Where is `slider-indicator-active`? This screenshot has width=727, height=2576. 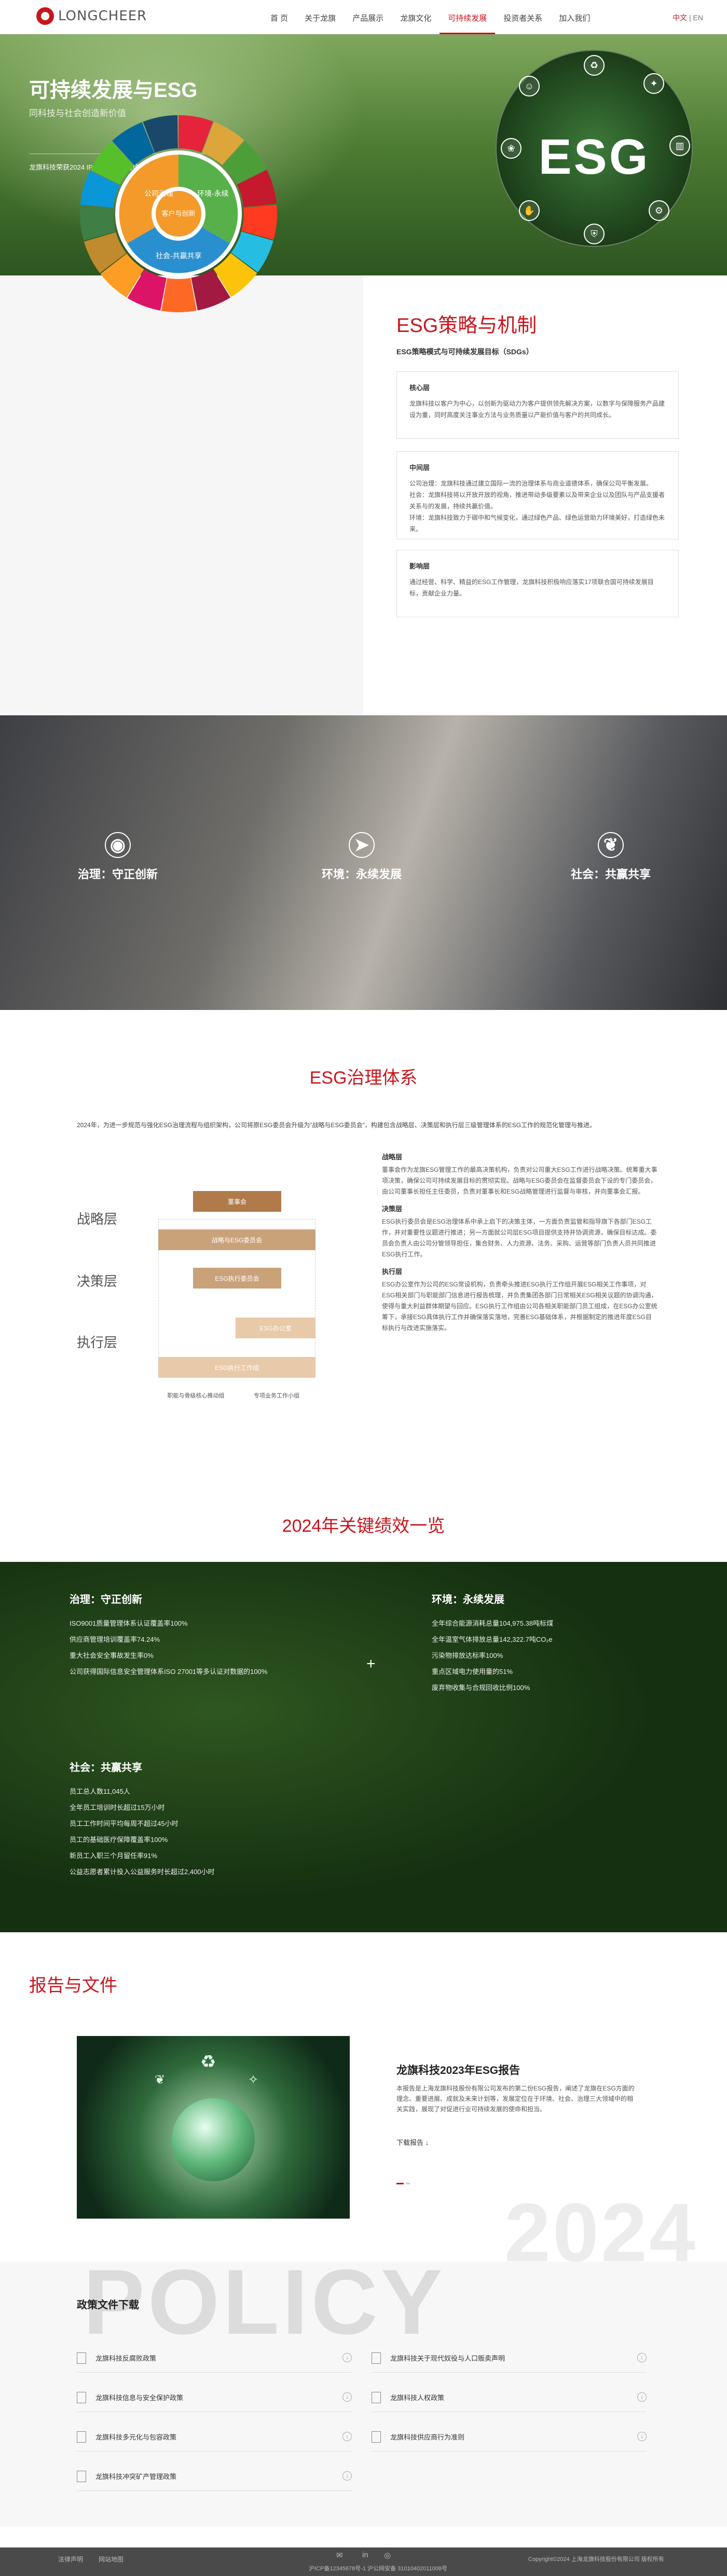
slider-indicator-active is located at coordinates (400, 2183).